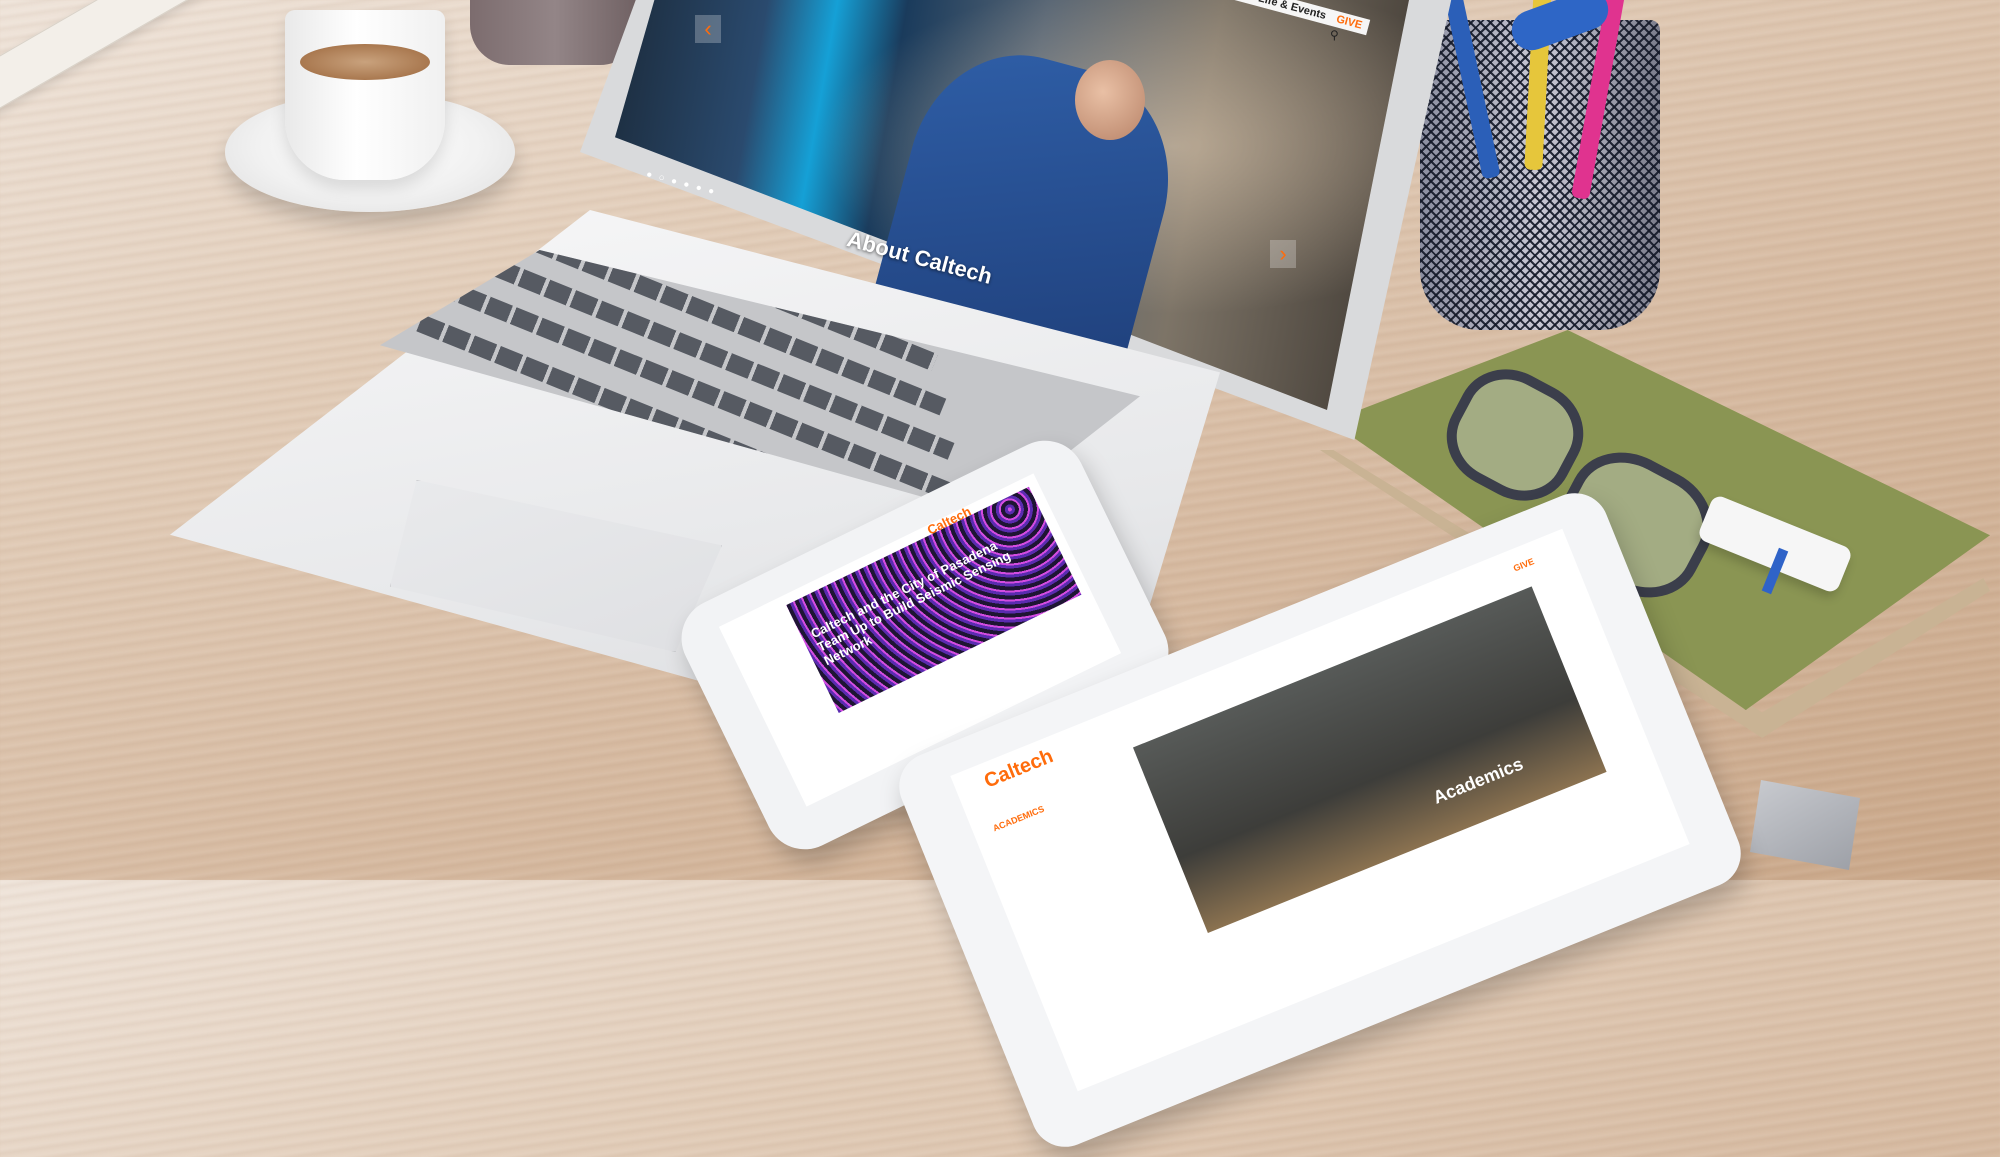 Image resolution: width=2000 pixels, height=1157 pixels. Describe the element at coordinates (1369, 759) in the screenshot. I see `tablet-hero-image: Academics` at that location.